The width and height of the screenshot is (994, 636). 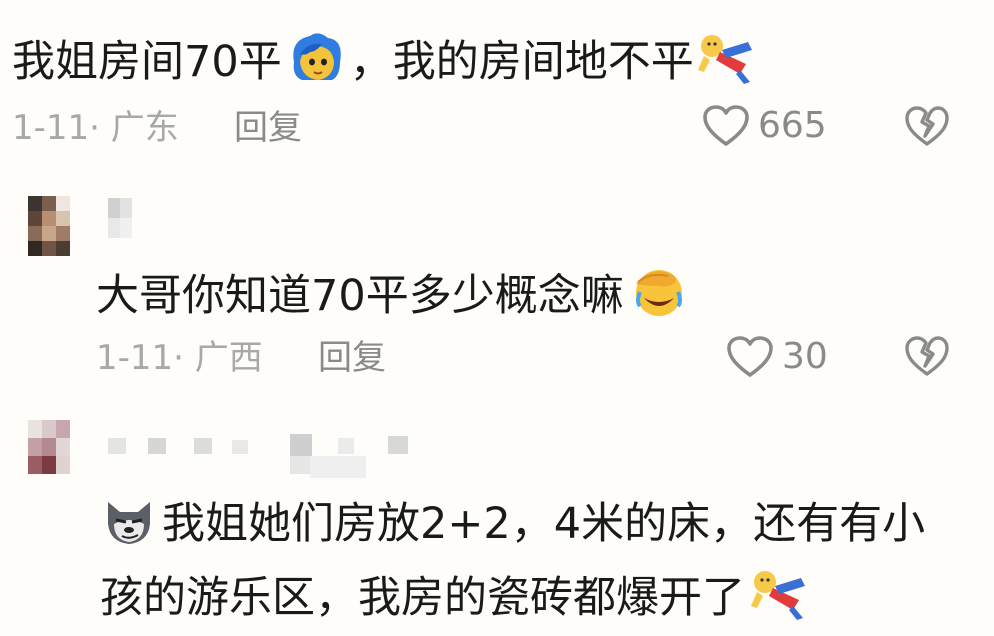 I want to click on comment-2-dislike-button, so click(x=927, y=357).